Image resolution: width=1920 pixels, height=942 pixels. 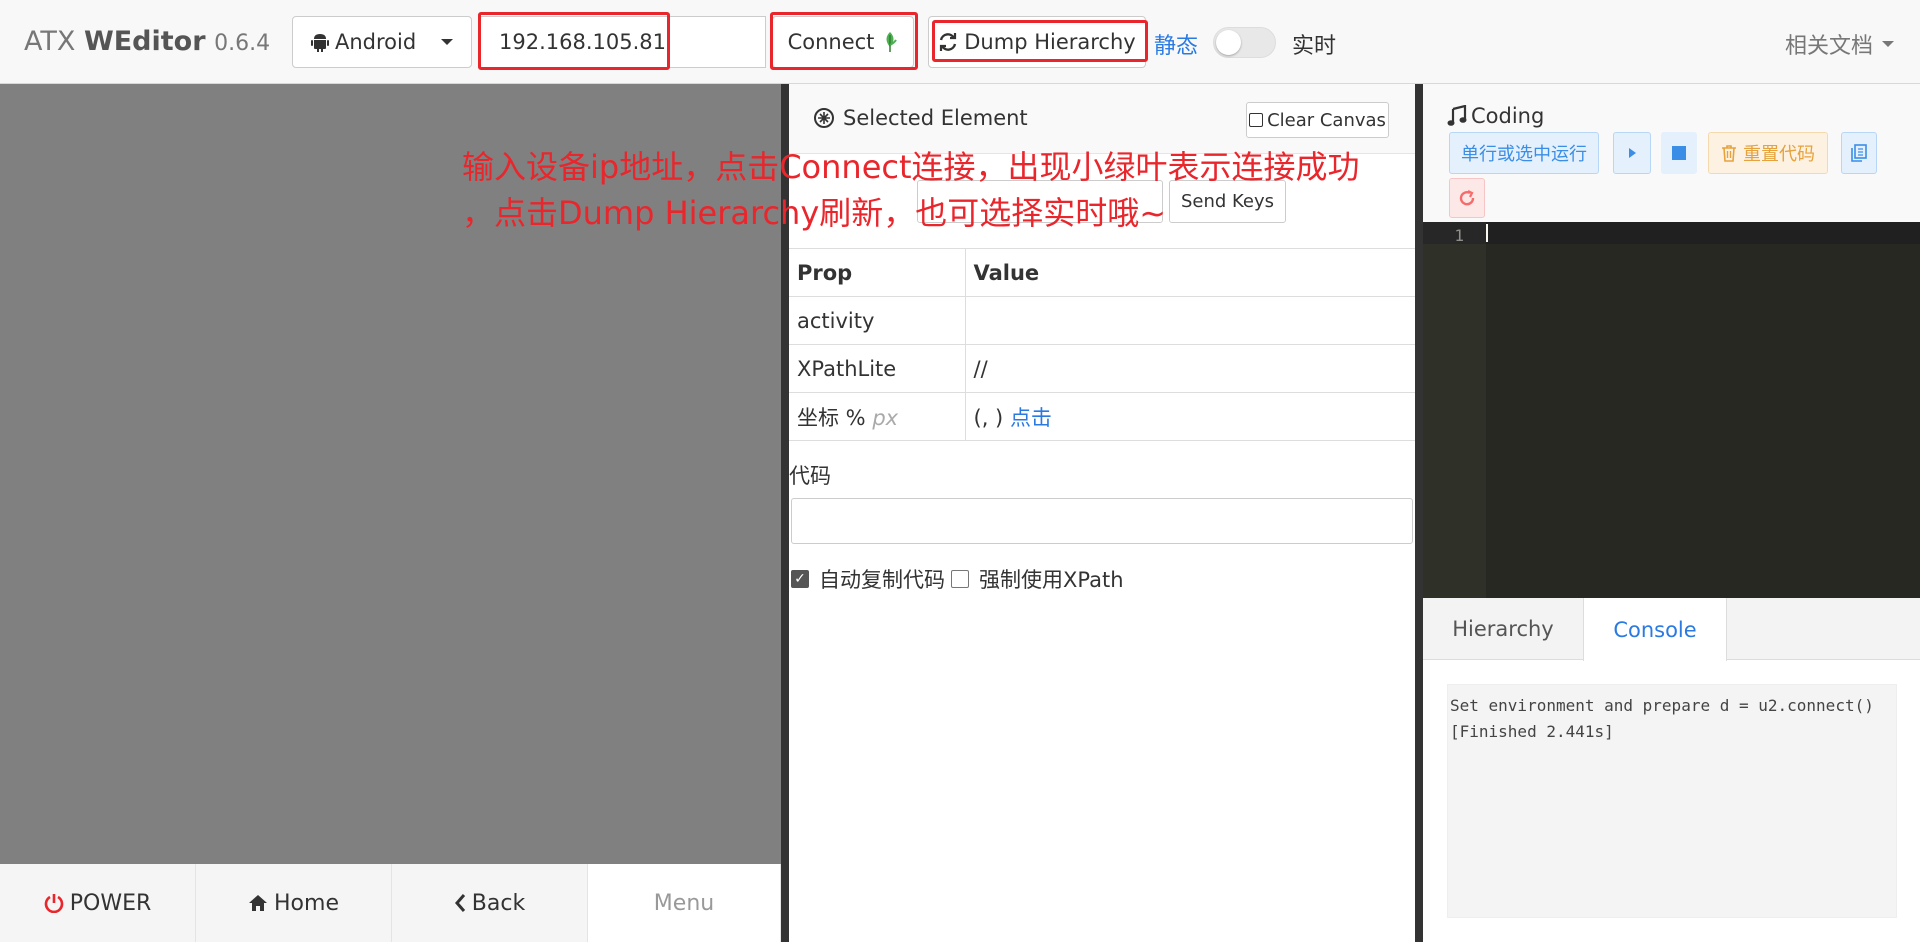 What do you see at coordinates (831, 417) in the screenshot?
I see `coord-prop-label: 坐标 %` at bounding box center [831, 417].